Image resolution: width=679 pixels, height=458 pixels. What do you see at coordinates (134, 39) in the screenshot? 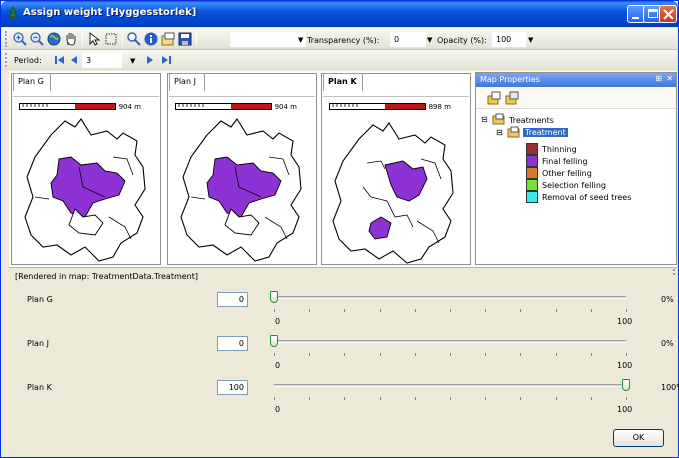
I see `identify-magnifier-icon` at bounding box center [134, 39].